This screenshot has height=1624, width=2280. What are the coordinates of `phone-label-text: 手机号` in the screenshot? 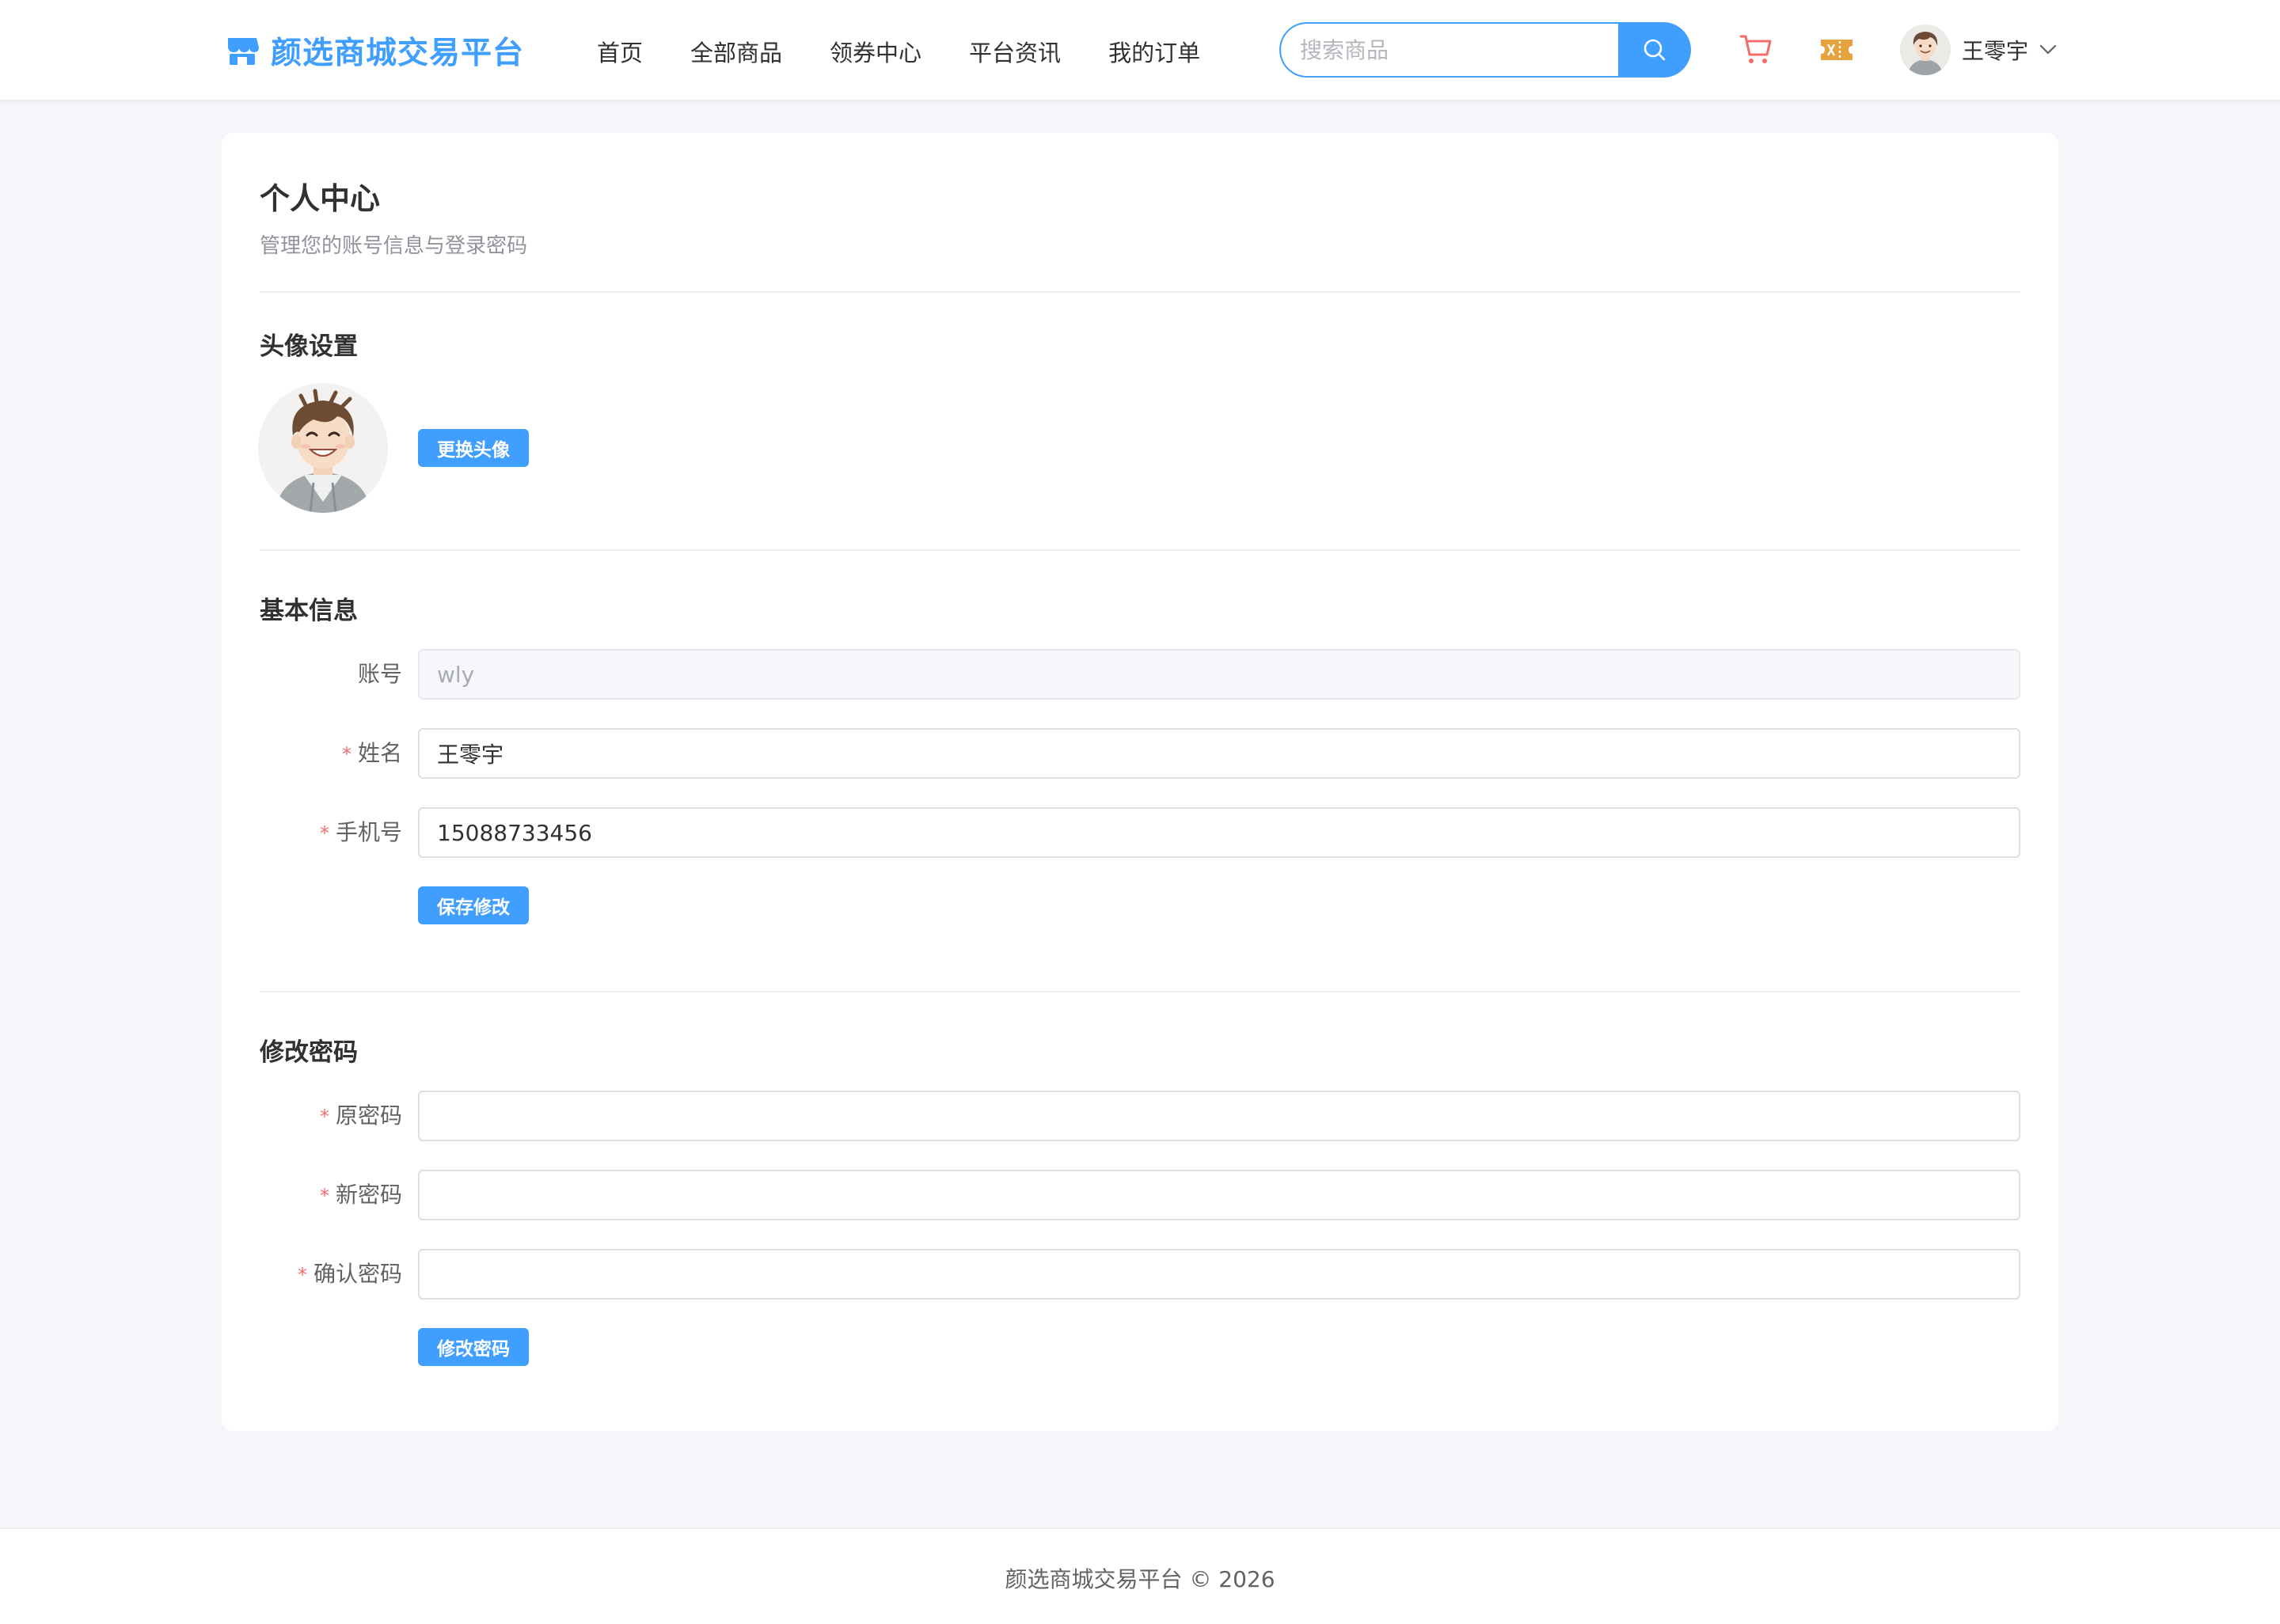 It's located at (368, 832).